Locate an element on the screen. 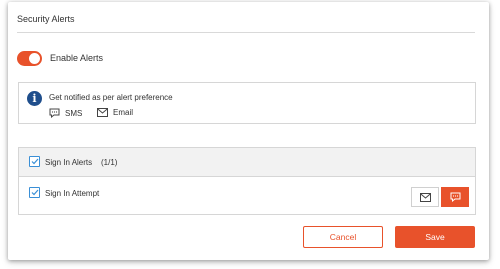 The height and width of the screenshot is (269, 500). group-count: (1/1) is located at coordinates (109, 162).